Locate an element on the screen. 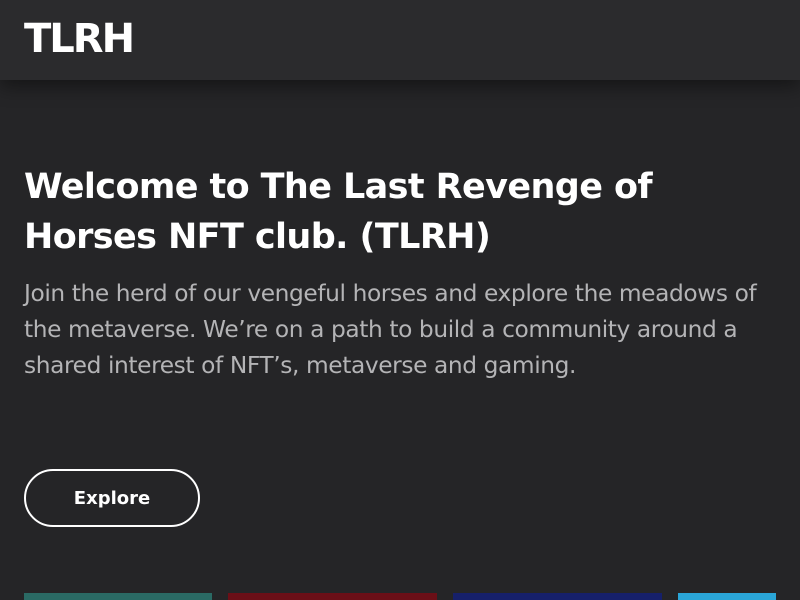  site-header: TLRH is located at coordinates (400, 40).